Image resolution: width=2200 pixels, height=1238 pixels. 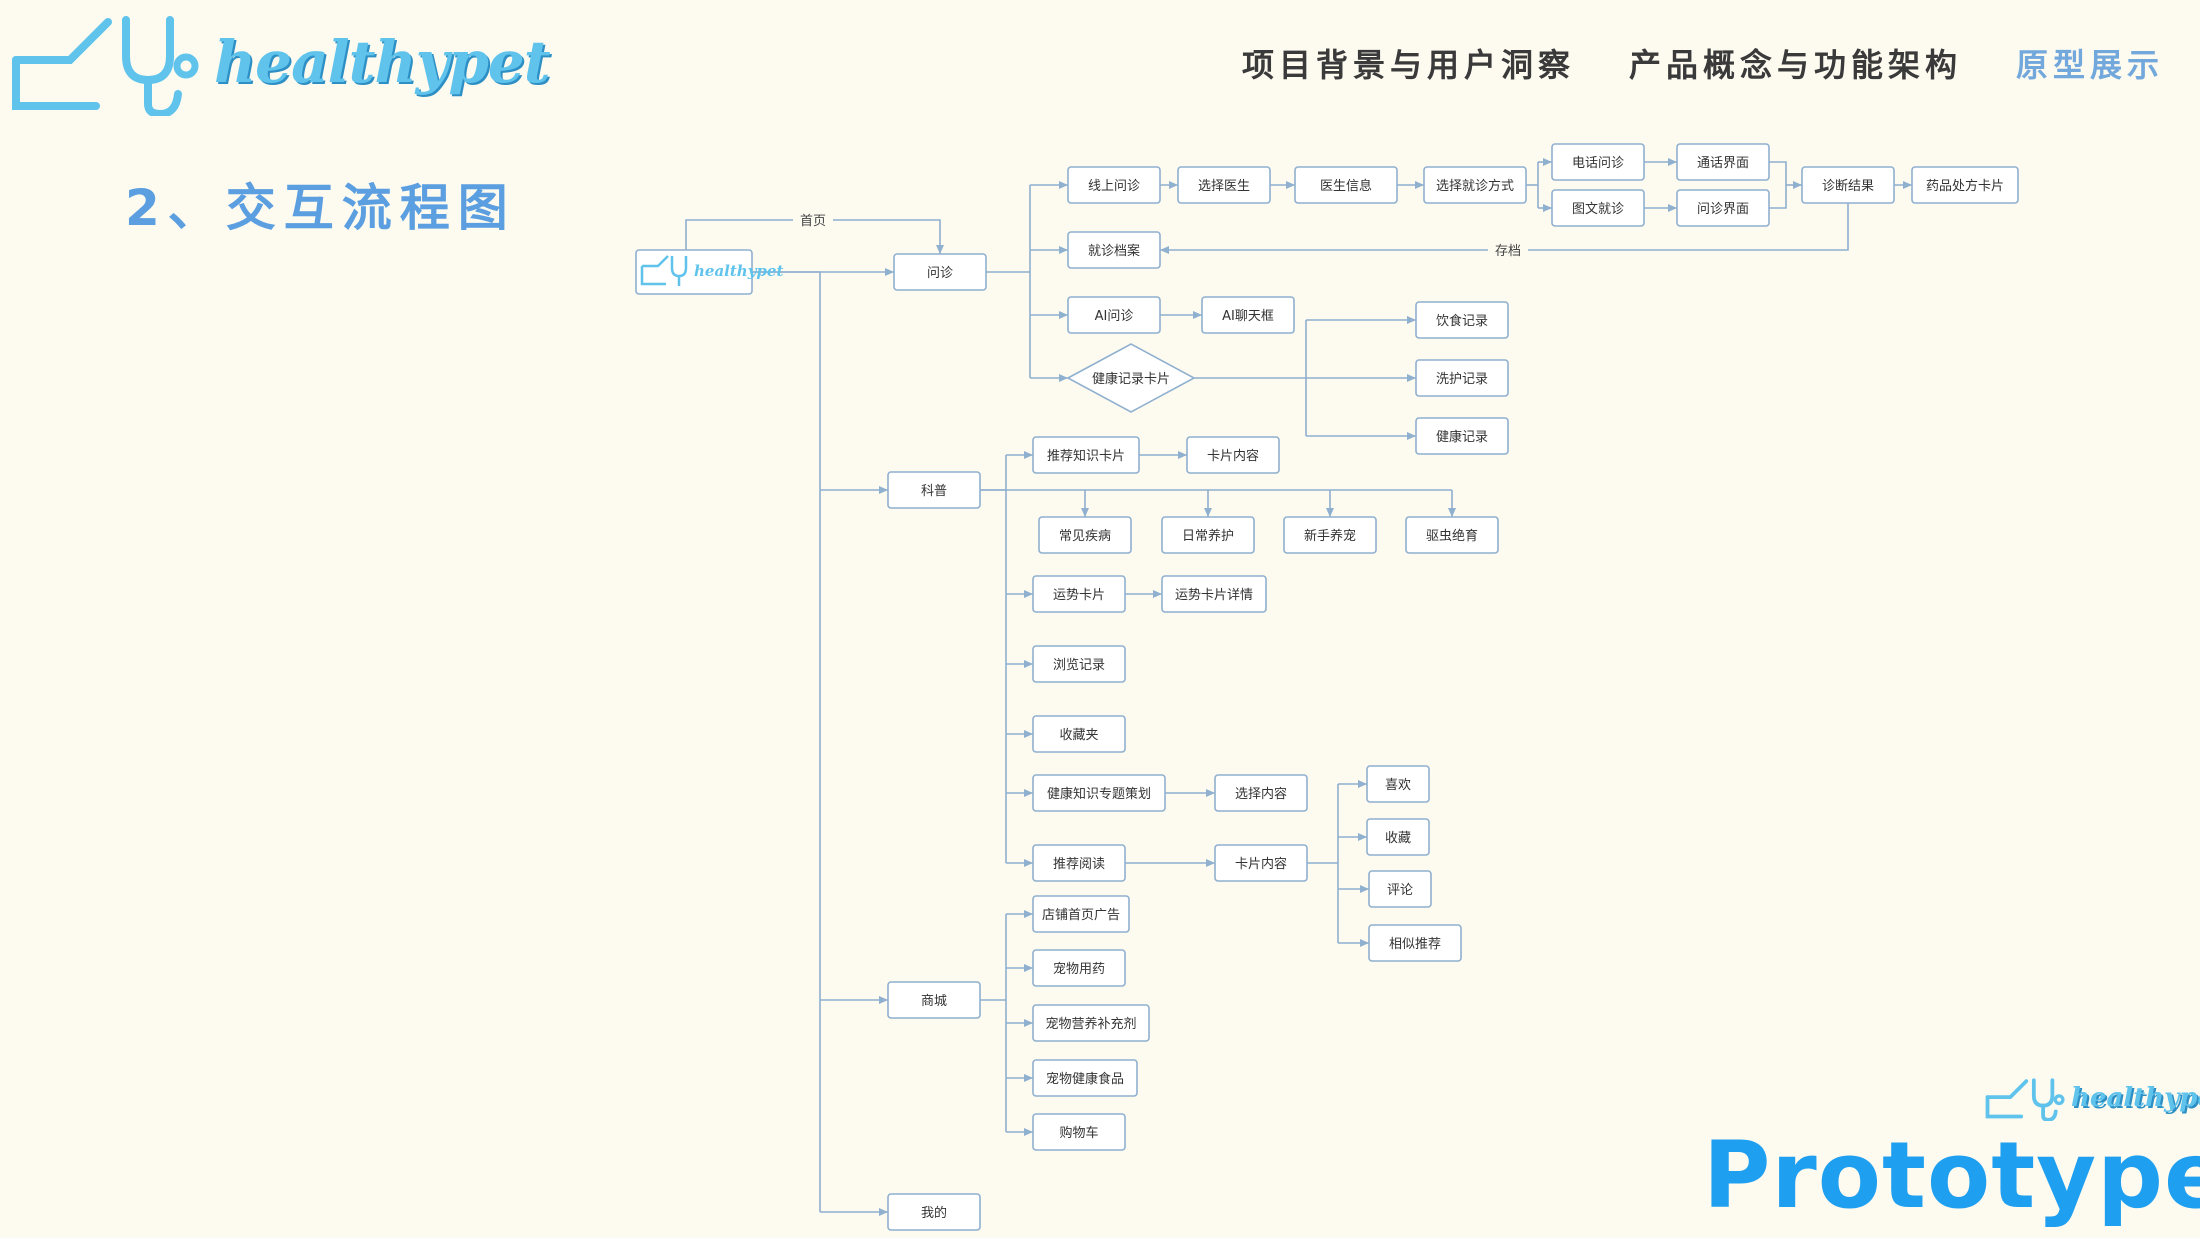 I want to click on node-label: 诊断结果, so click(x=1848, y=186).